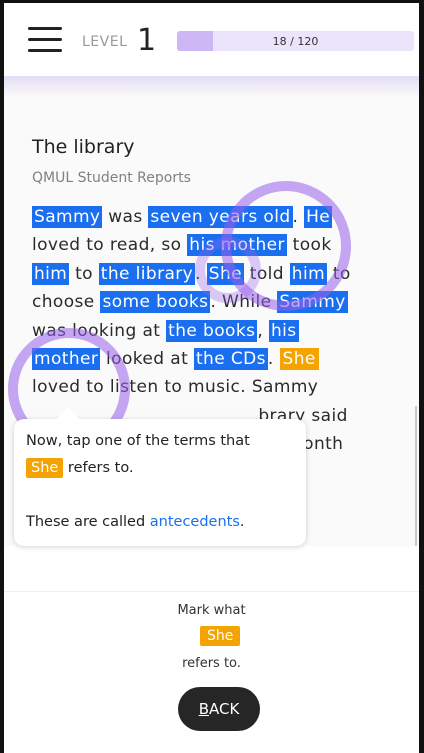 The width and height of the screenshot is (424, 753). Describe the element at coordinates (224, 709) in the screenshot. I see `back-button-label: ACK` at that location.